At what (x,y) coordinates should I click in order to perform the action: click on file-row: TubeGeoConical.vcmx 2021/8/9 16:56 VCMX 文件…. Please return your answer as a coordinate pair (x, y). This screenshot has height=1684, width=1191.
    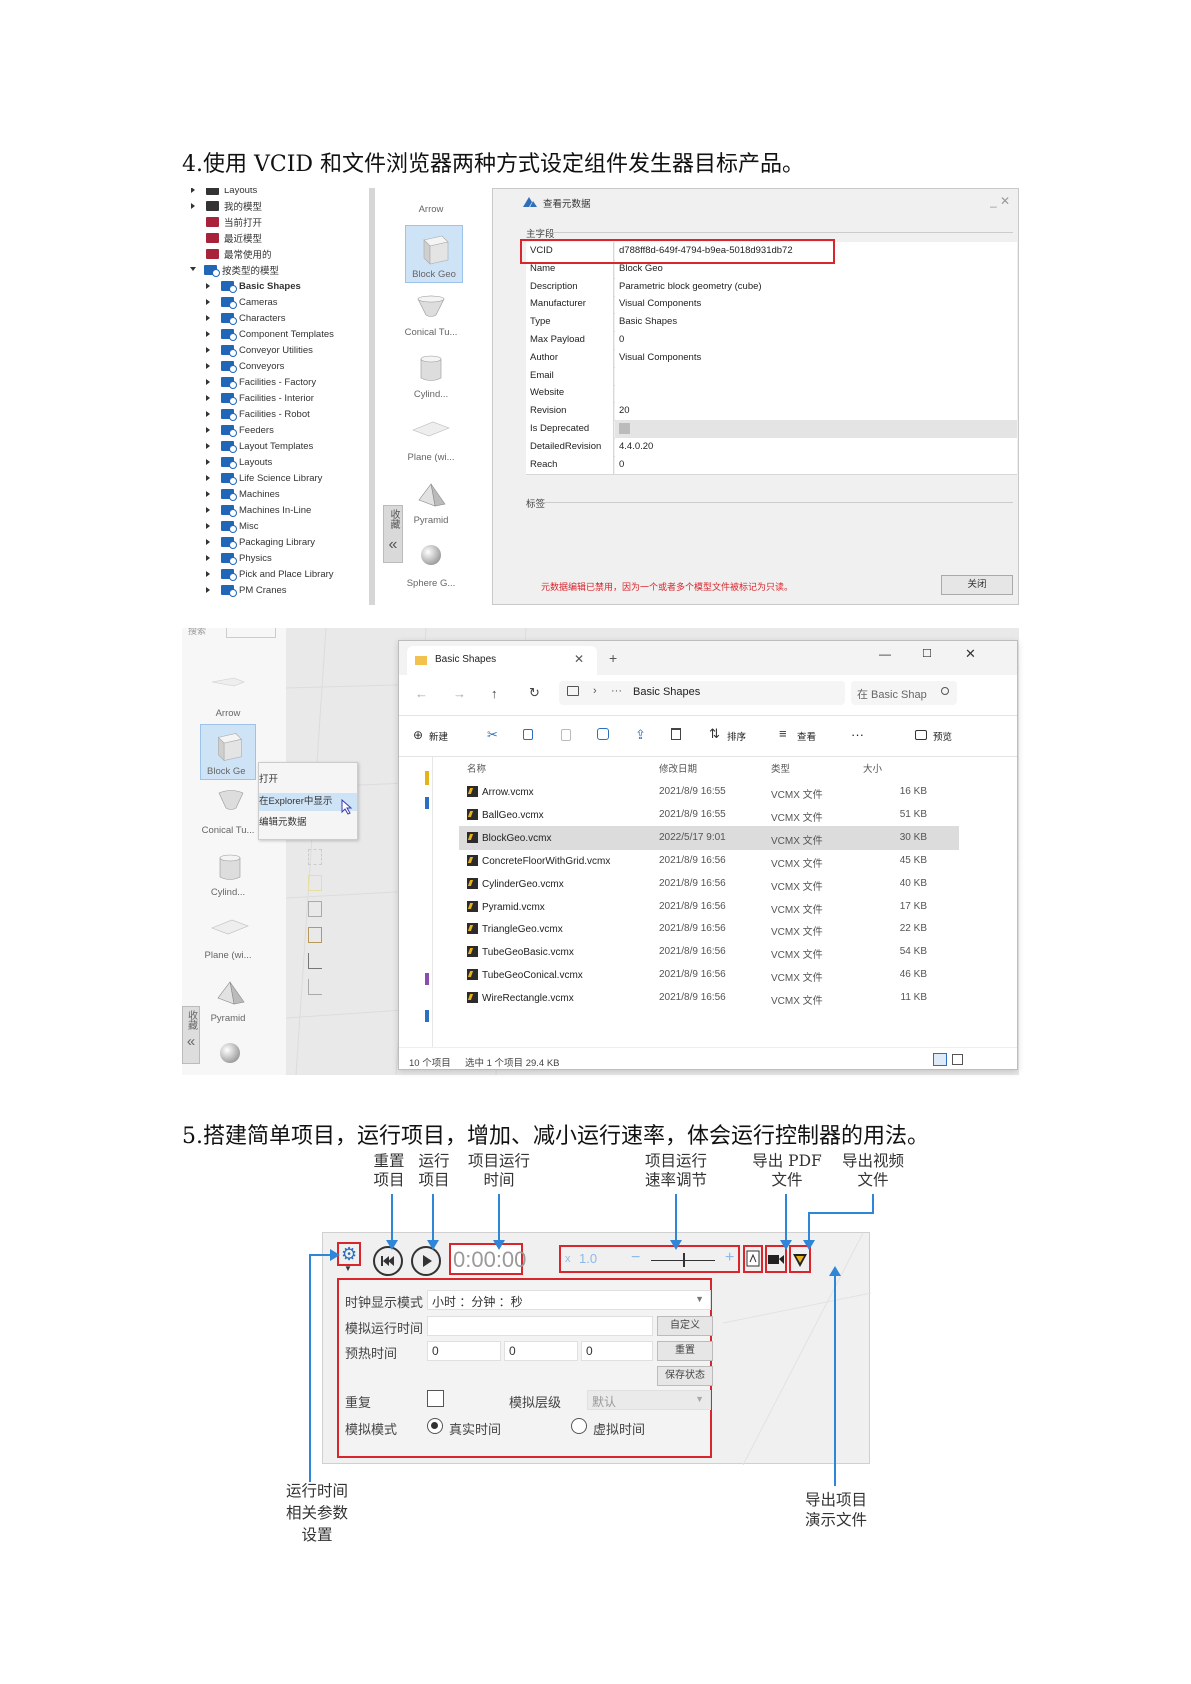
    Looking at the image, I should click on (709, 975).